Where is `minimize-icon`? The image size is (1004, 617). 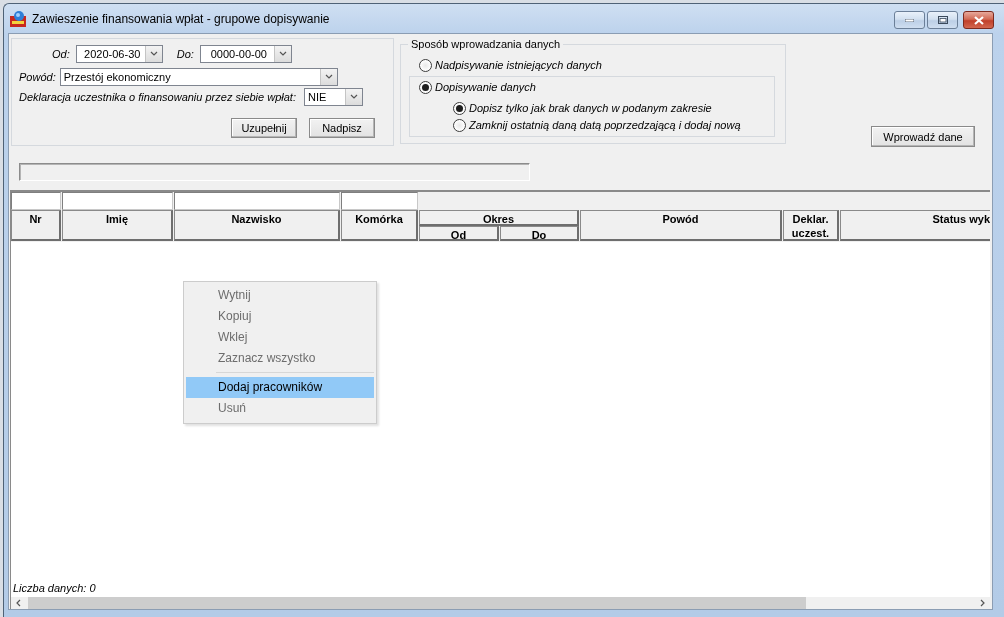
minimize-icon is located at coordinates (909, 20).